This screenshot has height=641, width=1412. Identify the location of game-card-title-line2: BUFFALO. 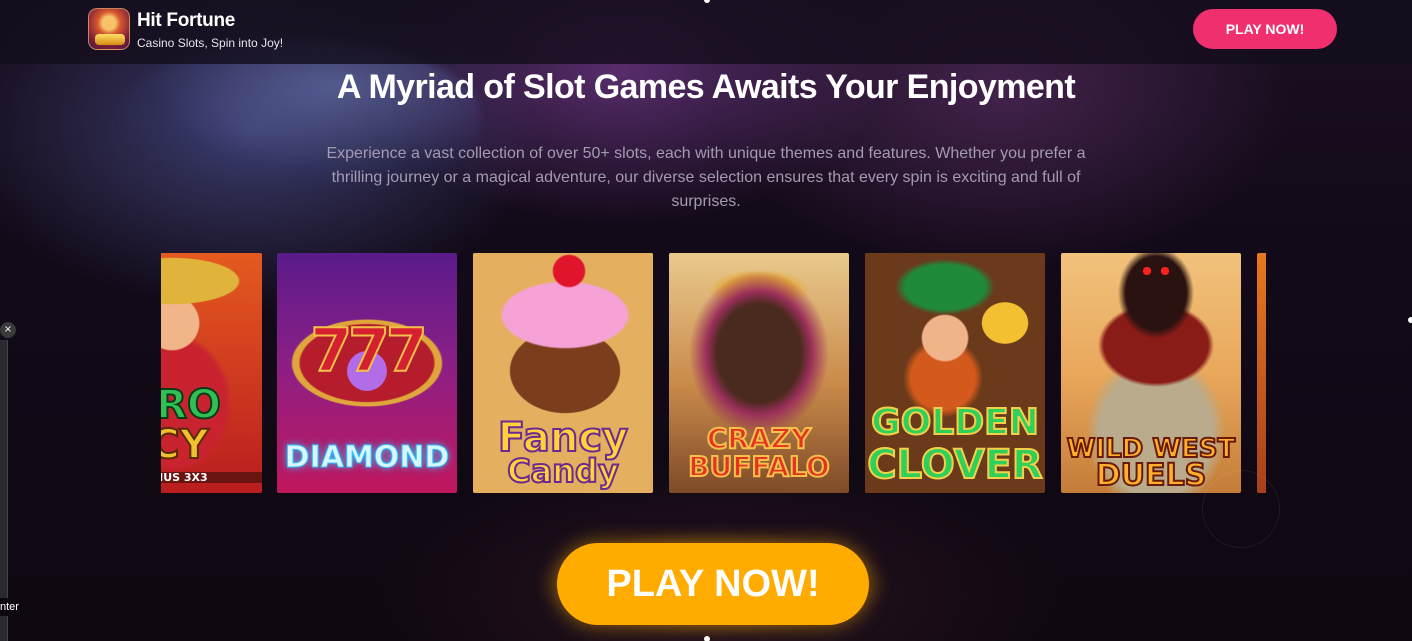
(758, 466).